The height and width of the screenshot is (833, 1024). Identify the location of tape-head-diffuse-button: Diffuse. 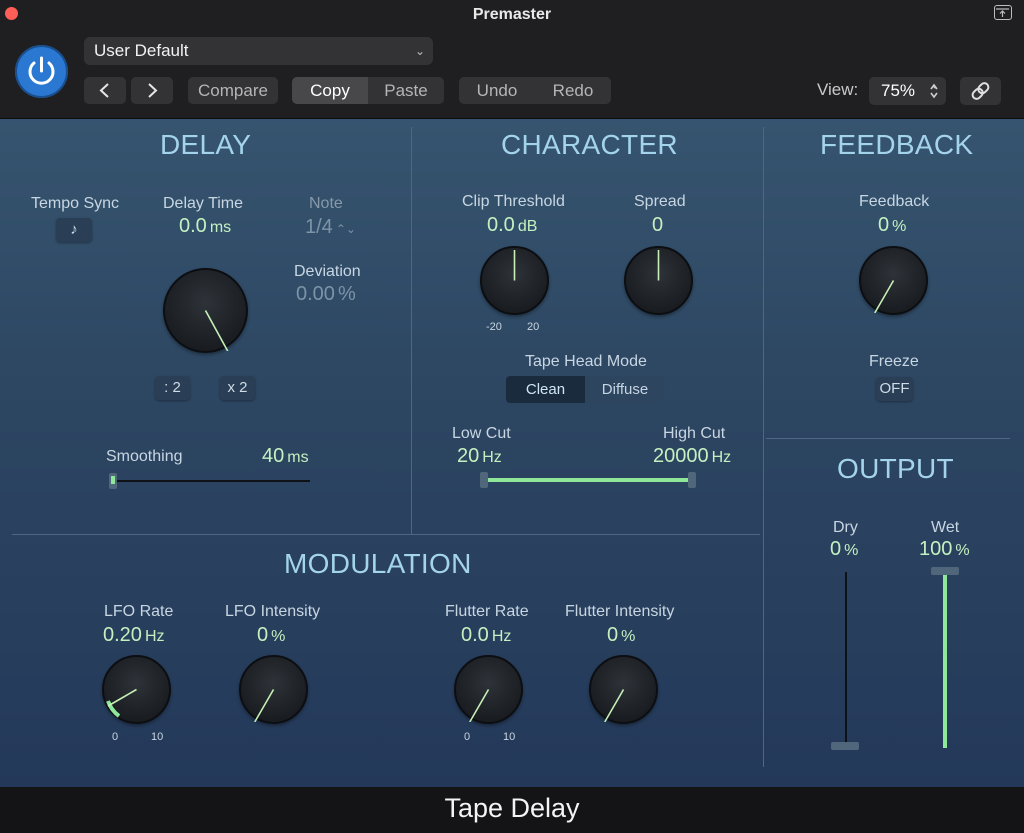
(625, 389).